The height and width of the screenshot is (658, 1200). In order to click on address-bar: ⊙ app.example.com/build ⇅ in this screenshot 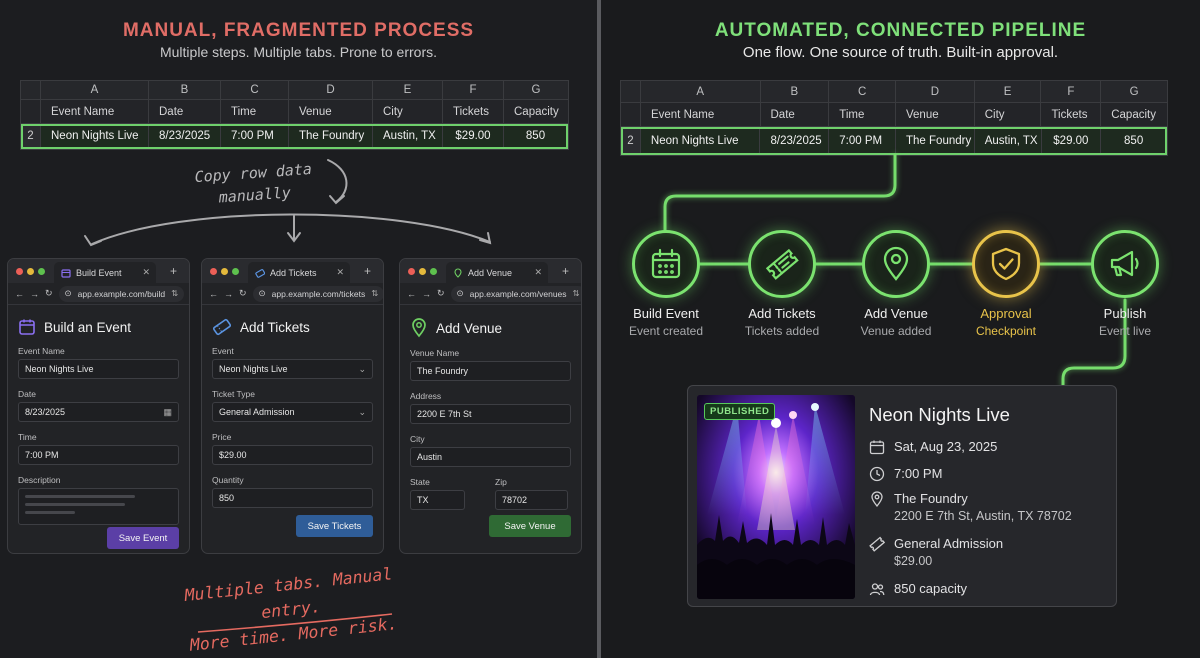, I will do `click(121, 293)`.